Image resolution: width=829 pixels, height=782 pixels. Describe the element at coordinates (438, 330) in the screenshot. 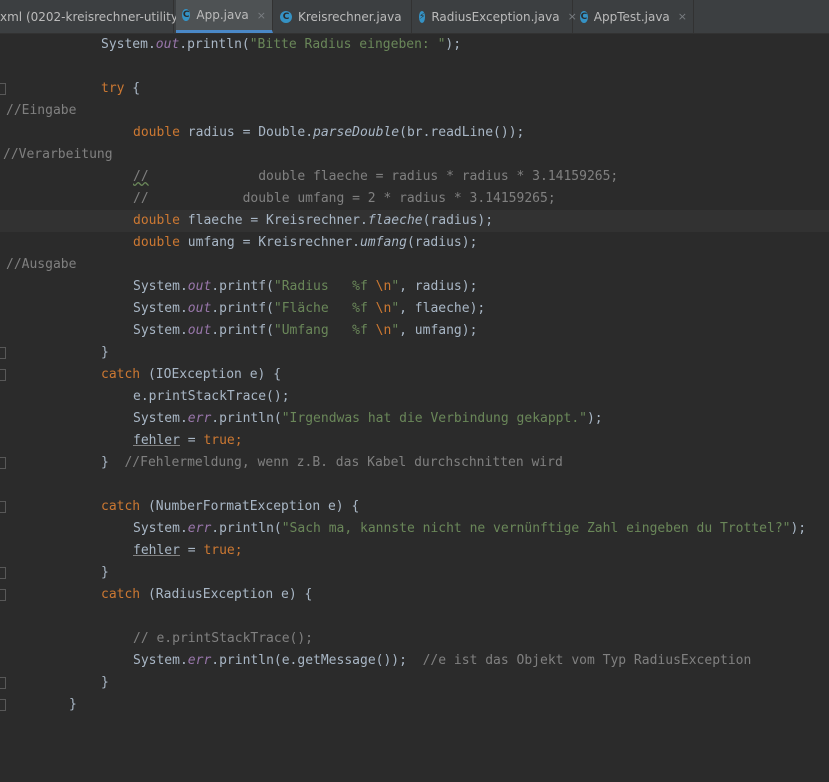

I see `code-token: , umfang);` at that location.